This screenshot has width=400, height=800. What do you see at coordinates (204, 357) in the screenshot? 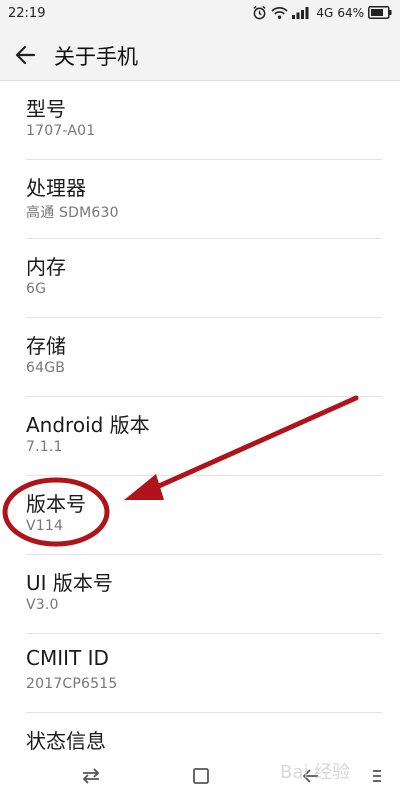
I see `list-item-storage: 存储 64GB` at bounding box center [204, 357].